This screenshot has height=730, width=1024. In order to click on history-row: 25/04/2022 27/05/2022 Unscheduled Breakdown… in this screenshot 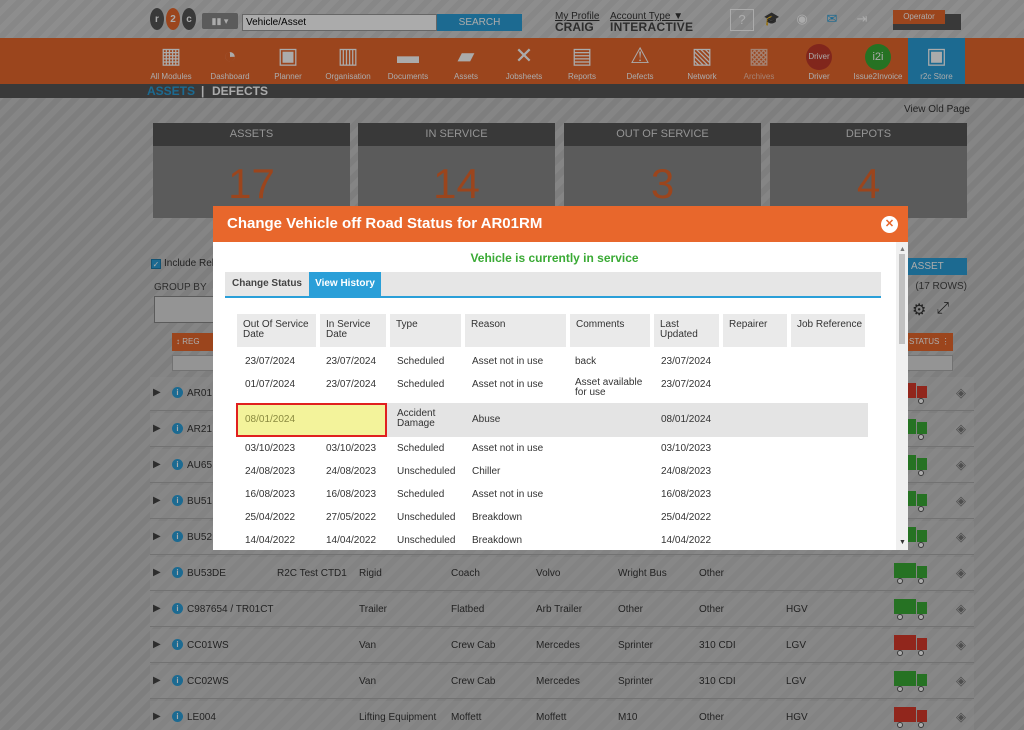, I will do `click(552, 518)`.